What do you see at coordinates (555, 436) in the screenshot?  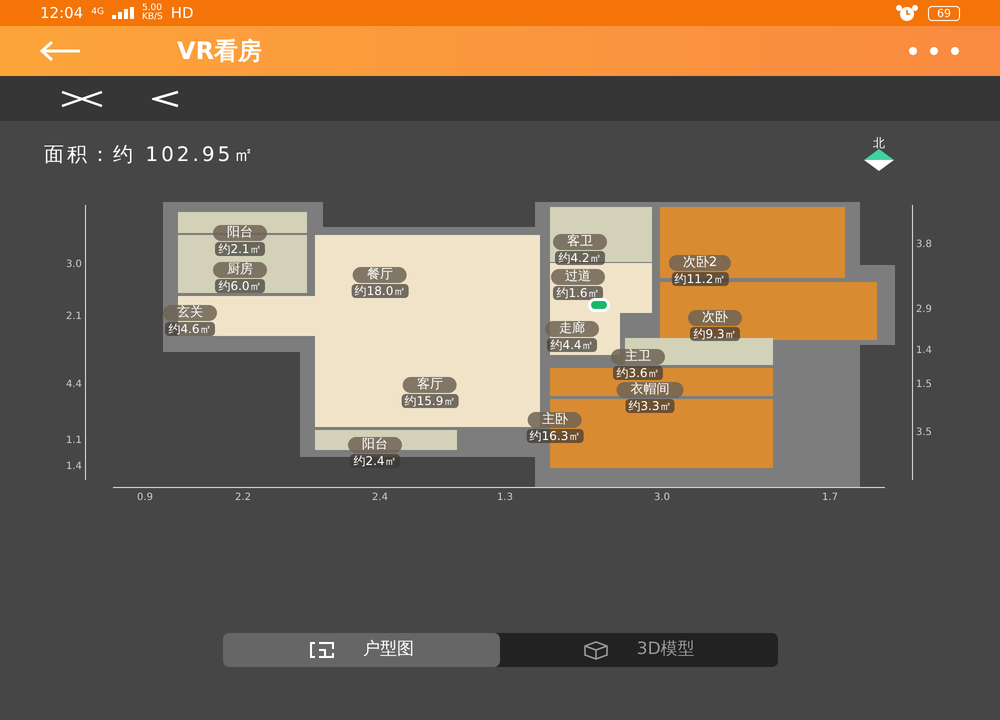 I see `room-area: 约16.3㎡` at bounding box center [555, 436].